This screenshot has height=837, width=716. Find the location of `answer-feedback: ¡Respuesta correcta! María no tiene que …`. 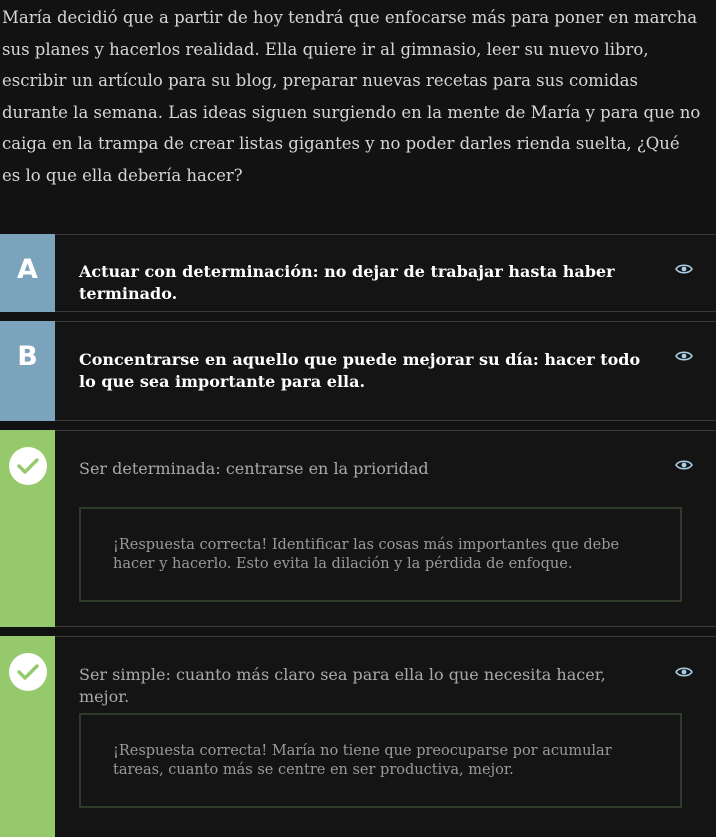

answer-feedback: ¡Respuesta correcta! María no tiene que … is located at coordinates (380, 760).